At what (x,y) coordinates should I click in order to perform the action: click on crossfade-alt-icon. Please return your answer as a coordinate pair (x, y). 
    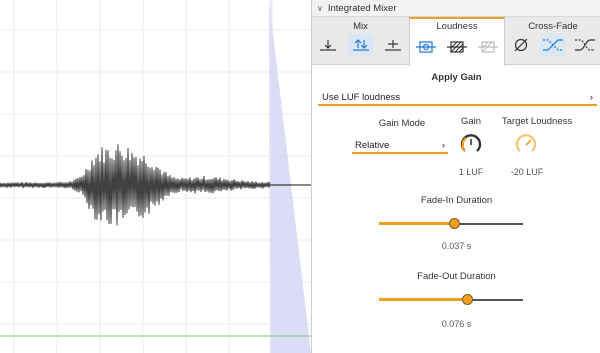
    Looking at the image, I should click on (585, 45).